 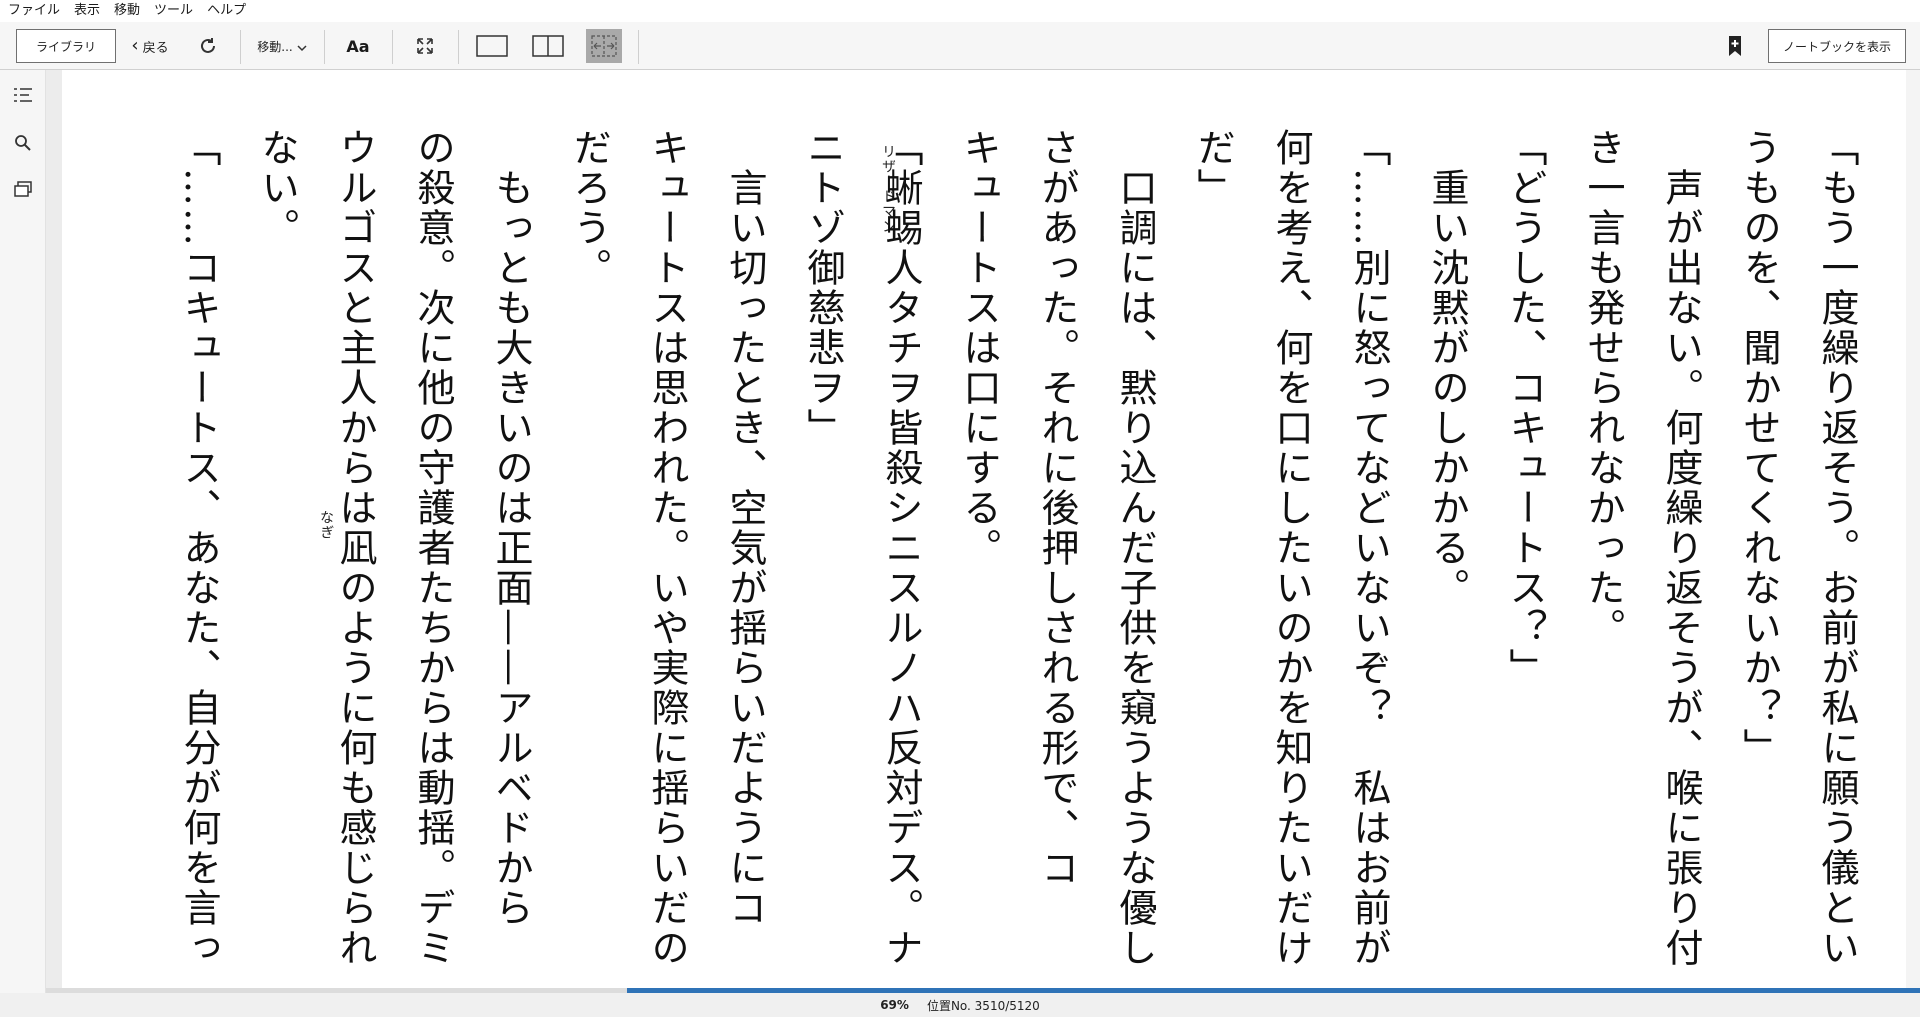 I want to click on menu-help: ヘルプ, so click(x=226, y=11).